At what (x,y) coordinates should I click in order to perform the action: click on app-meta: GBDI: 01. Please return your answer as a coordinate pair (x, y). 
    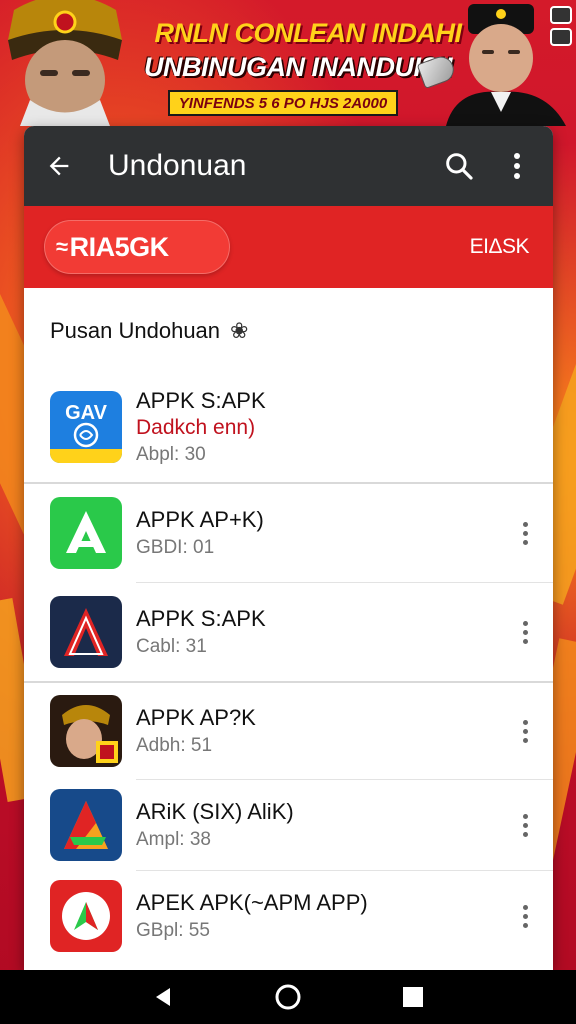
    Looking at the image, I should click on (175, 547).